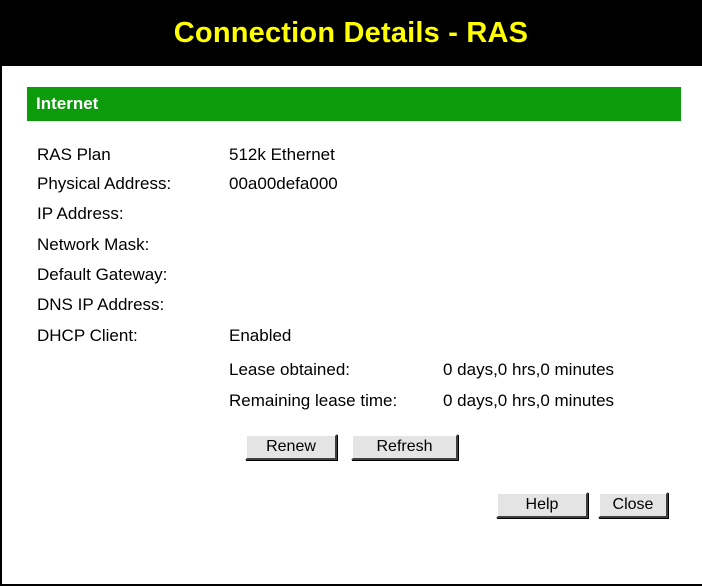  I want to click on physical-address-value: 00a00defa000, so click(283, 183).